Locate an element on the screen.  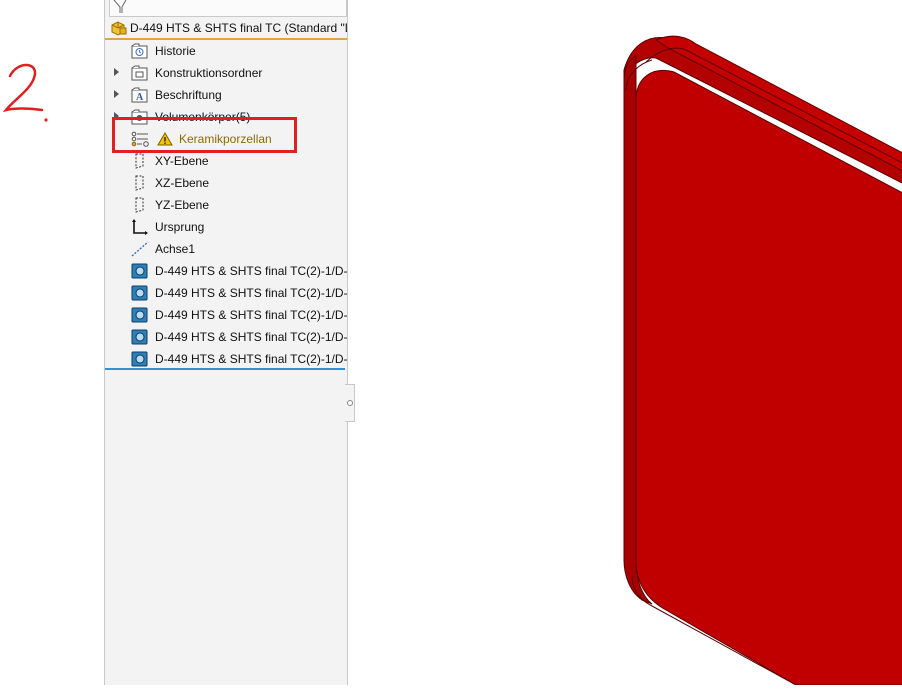
assembly-icon is located at coordinates (119, 28).